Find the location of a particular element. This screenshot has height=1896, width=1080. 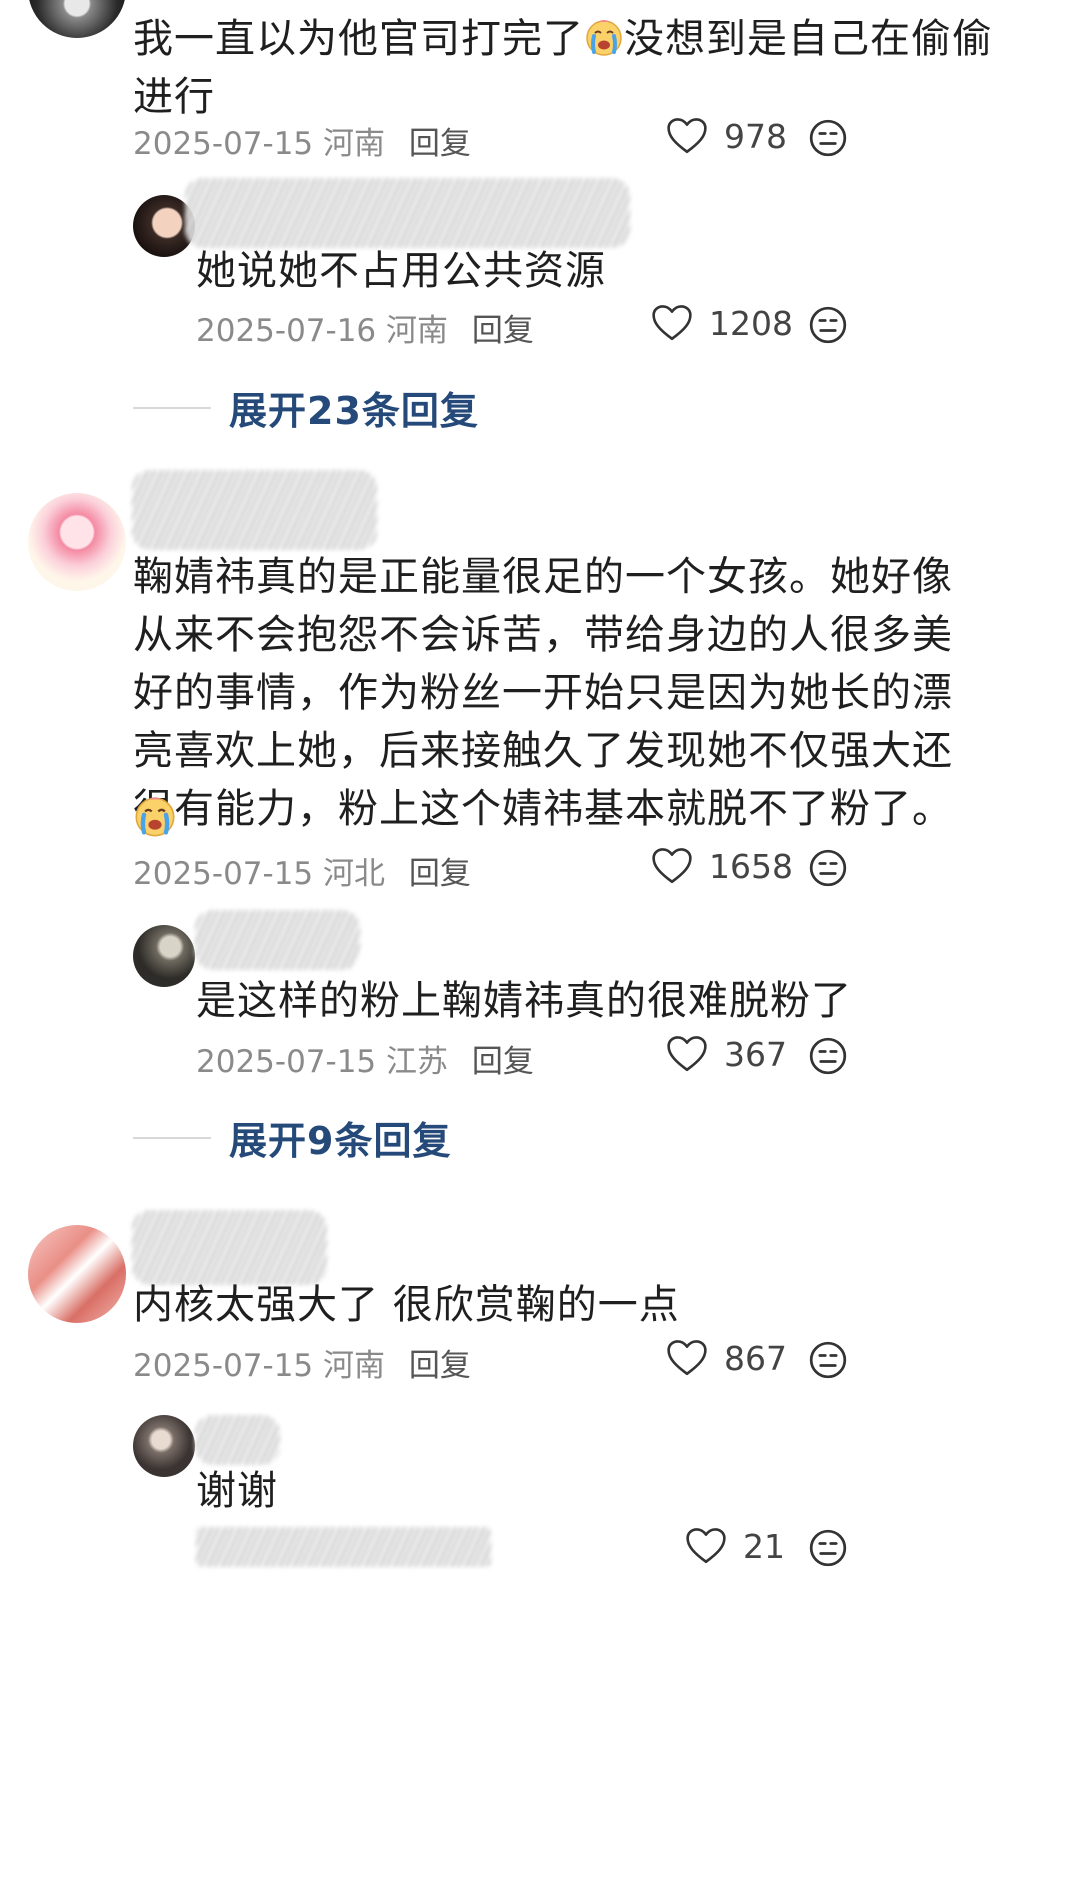

reply-meta: 2025-07-16 河南 回复 is located at coordinates (365, 327).